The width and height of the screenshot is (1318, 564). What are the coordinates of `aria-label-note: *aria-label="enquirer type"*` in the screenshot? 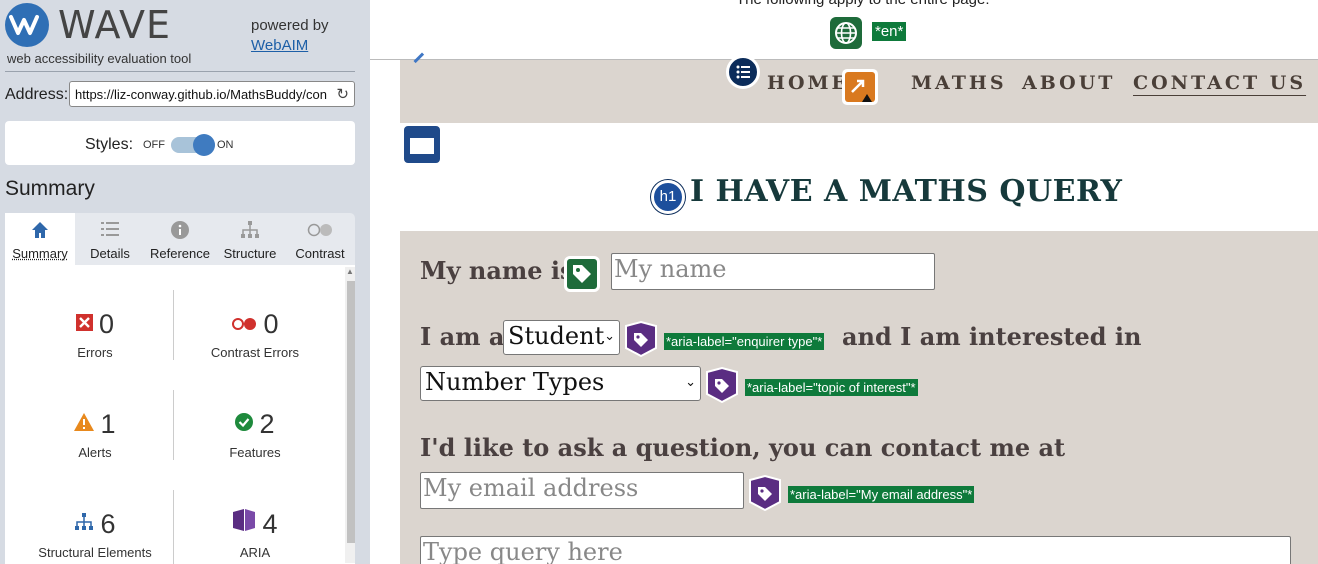 It's located at (744, 341).